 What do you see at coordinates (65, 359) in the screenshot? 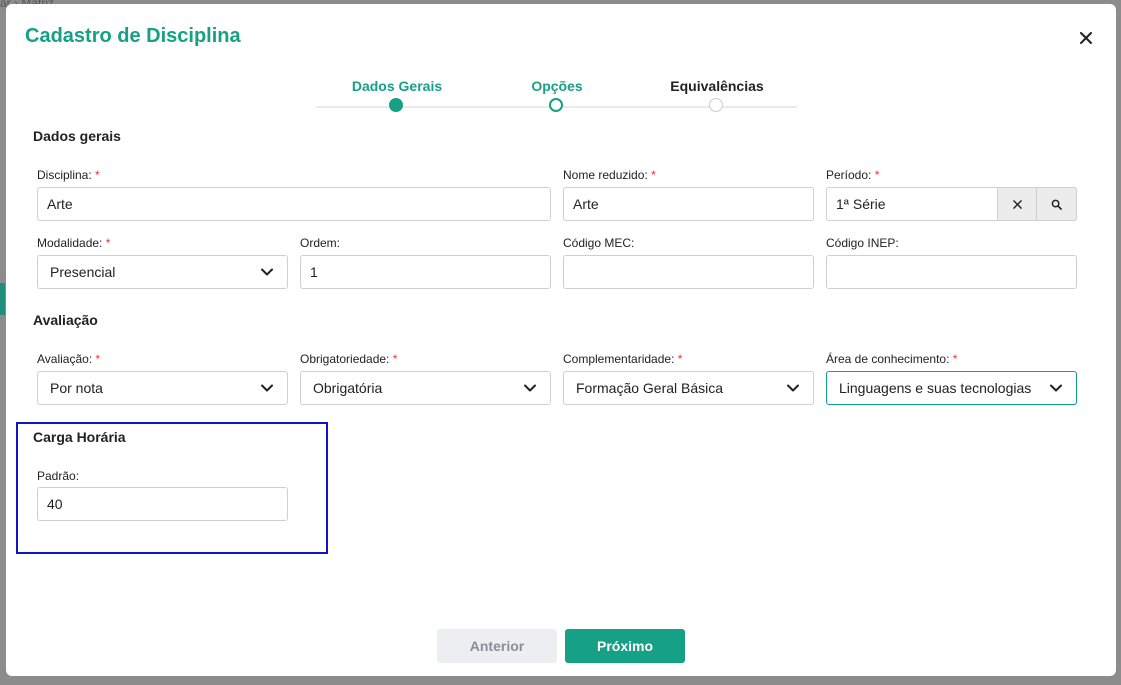
I see `label-text: Avaliação:` at bounding box center [65, 359].